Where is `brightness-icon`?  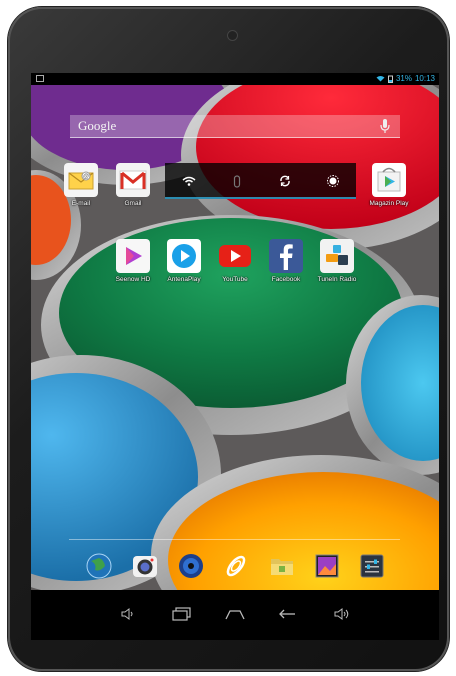
brightness-icon is located at coordinates (332, 181).